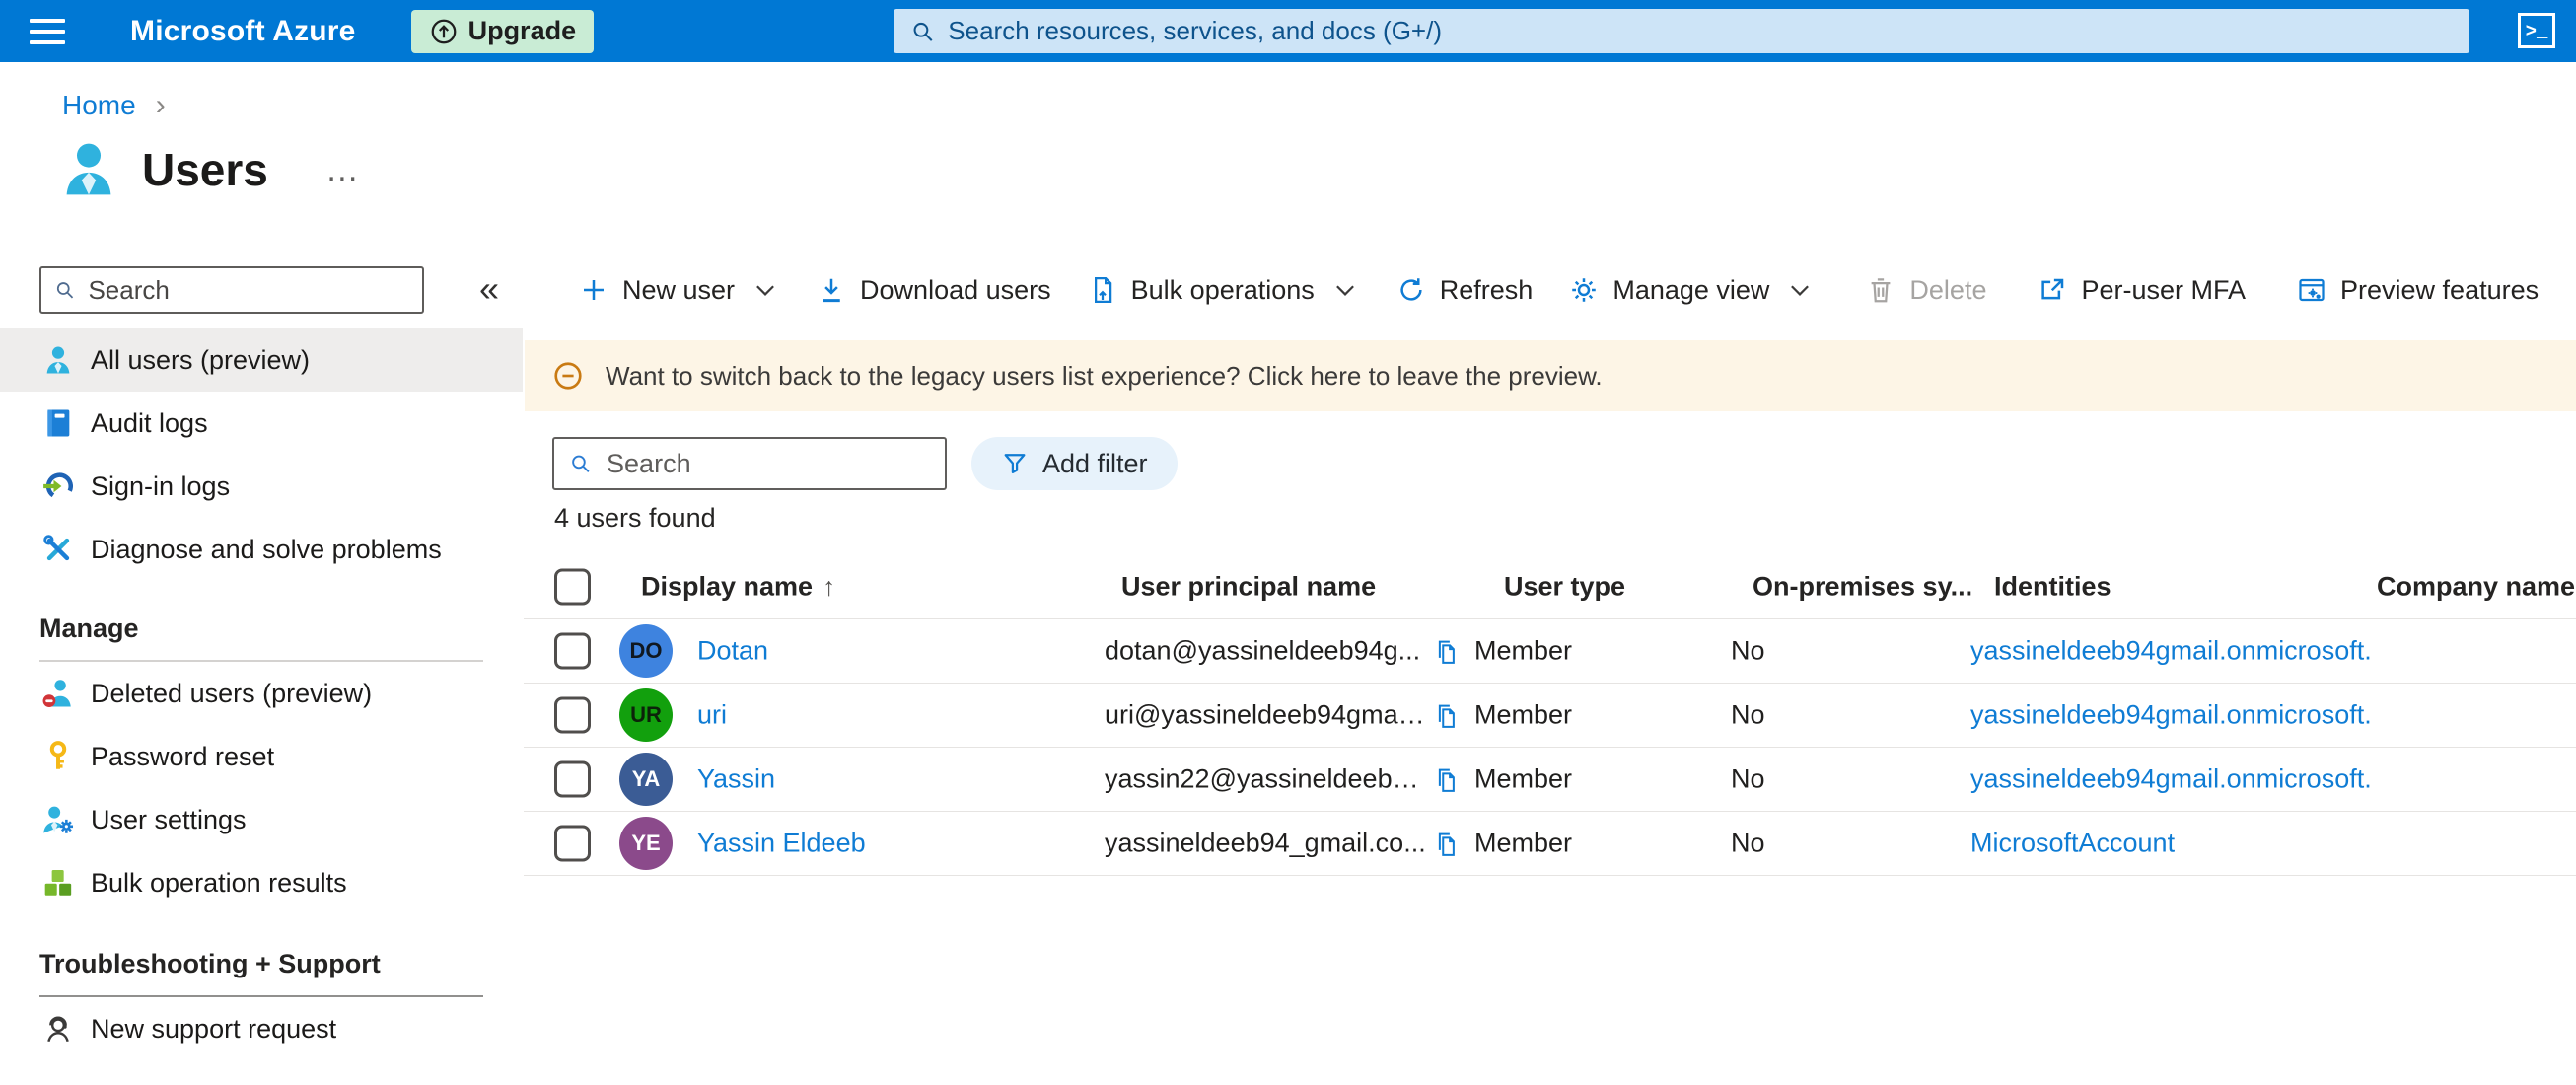 The image size is (2576, 1085). I want to click on column-header-display-name: Display name ↑, so click(738, 586).